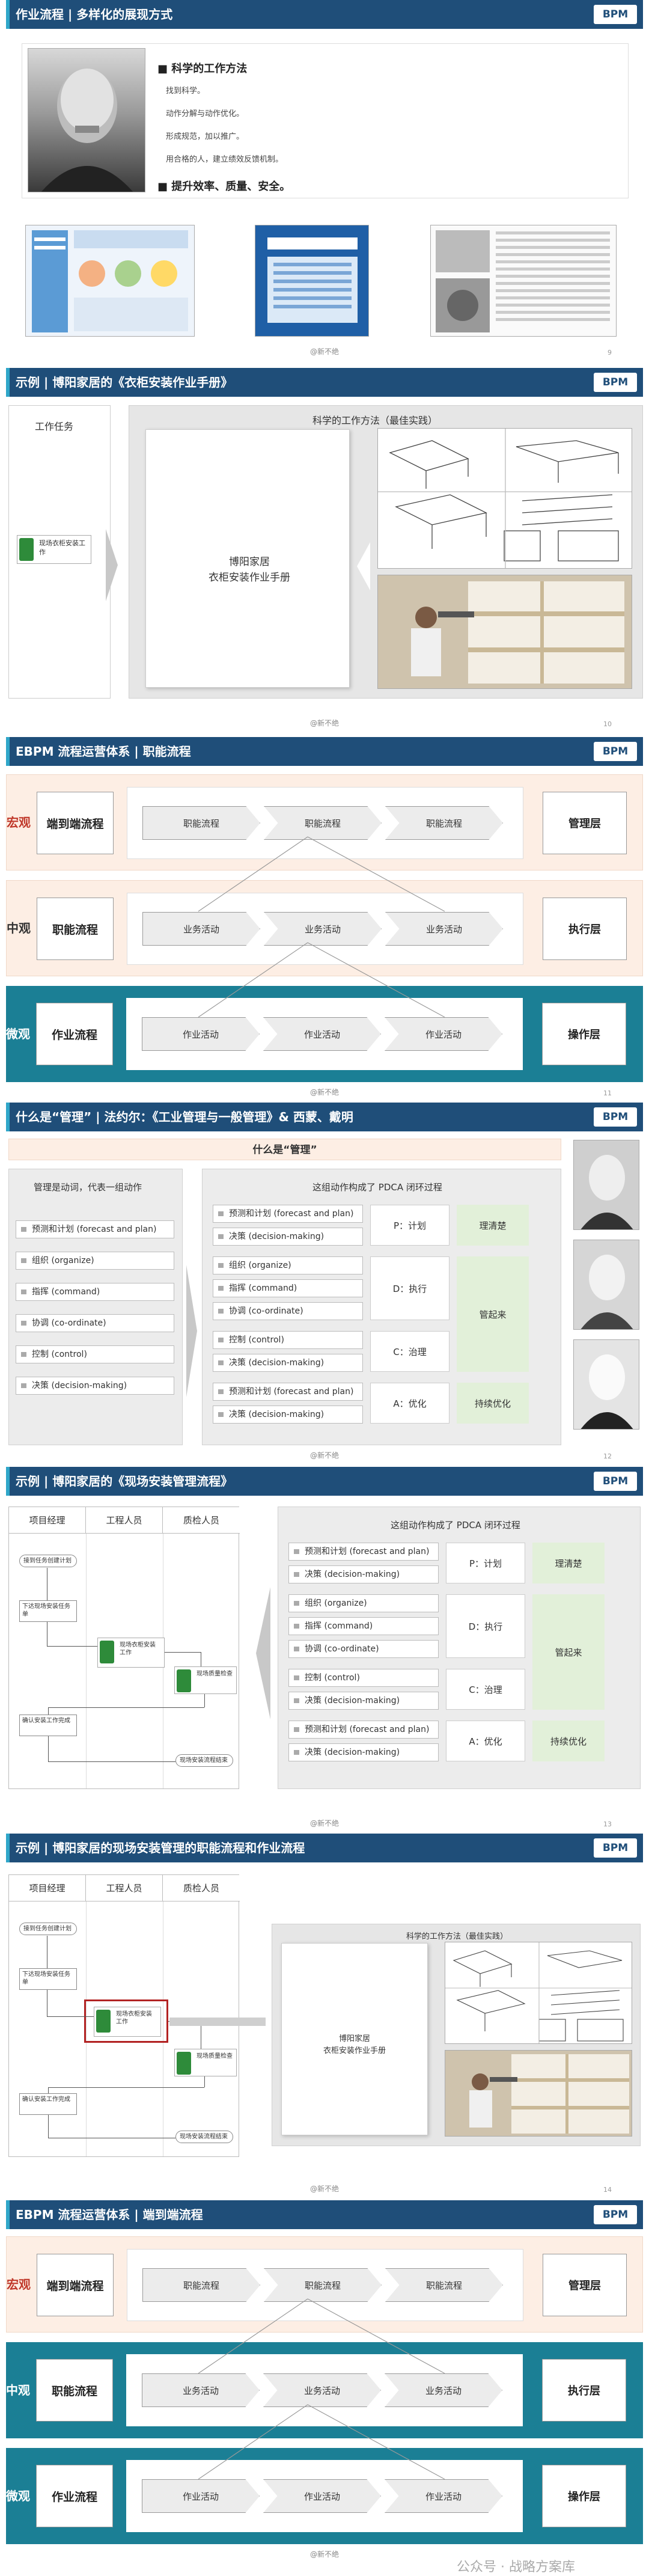 The width and height of the screenshot is (649, 2576). What do you see at coordinates (569, 1741) in the screenshot?
I see `outcome-box: 持续优化` at bounding box center [569, 1741].